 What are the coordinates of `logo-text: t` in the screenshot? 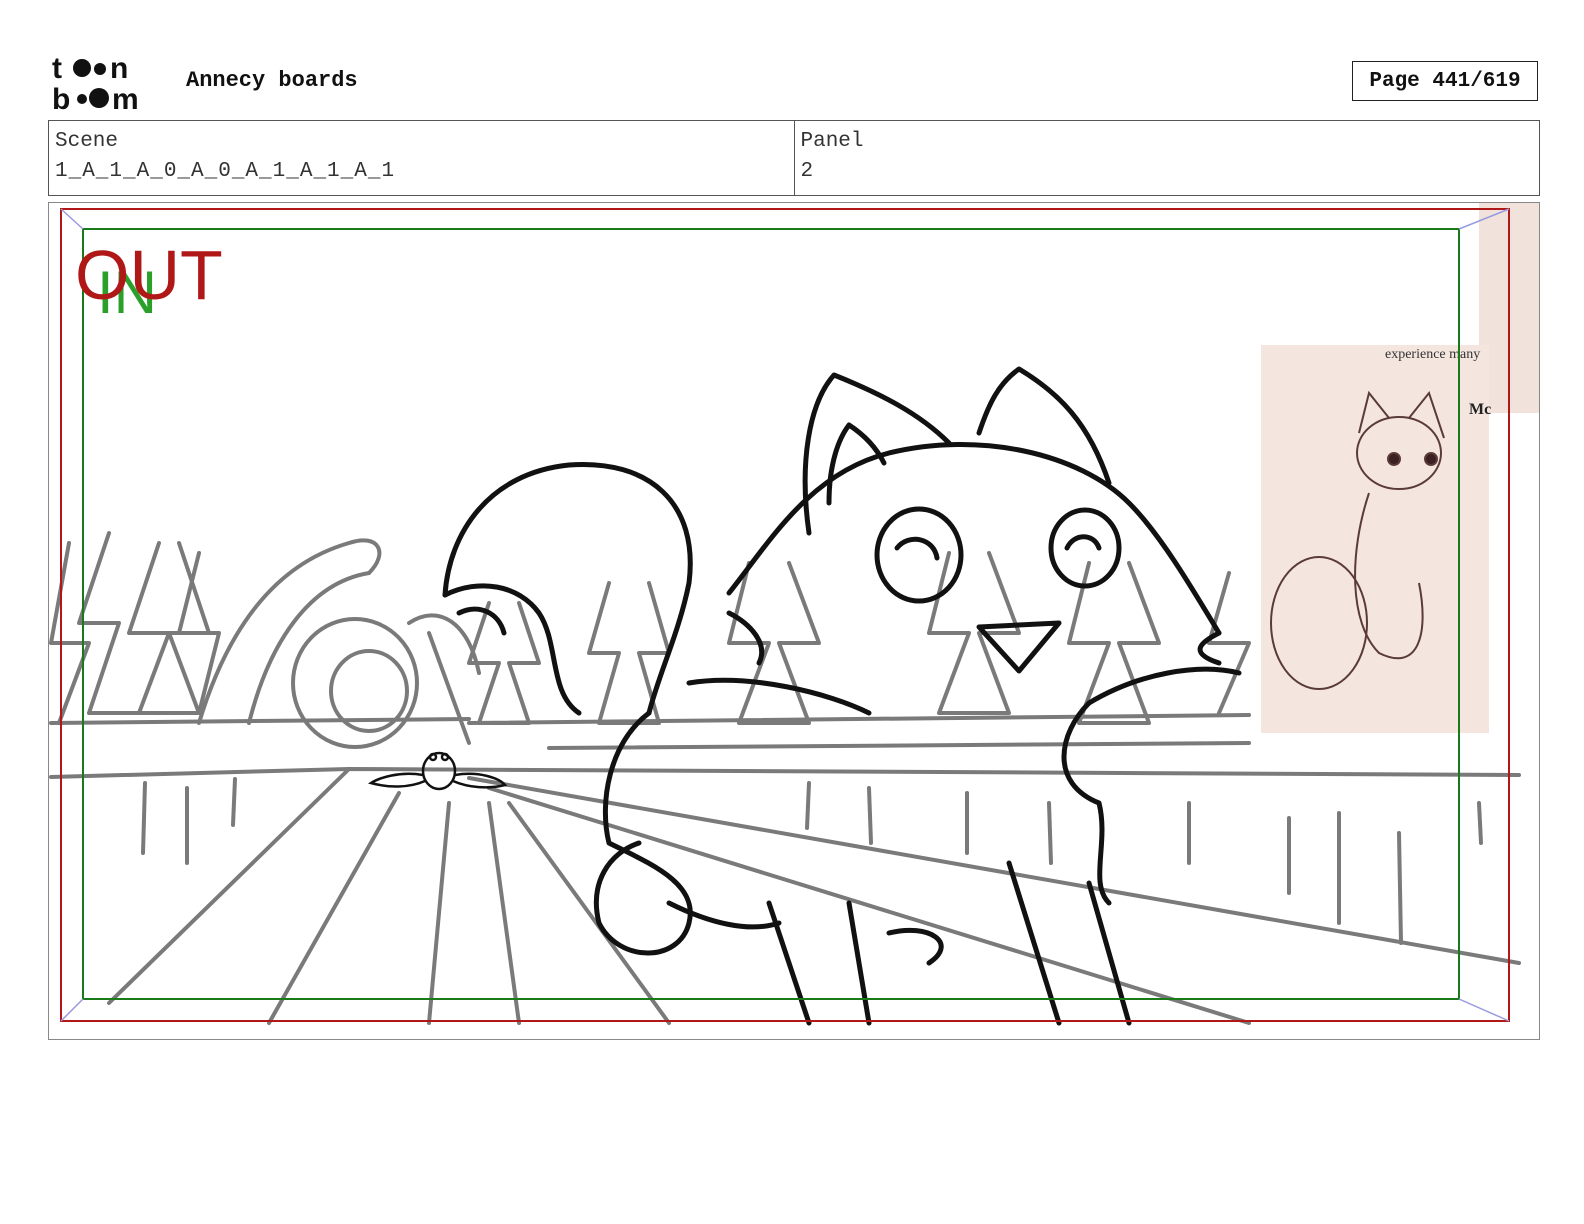 It's located at (57, 68).